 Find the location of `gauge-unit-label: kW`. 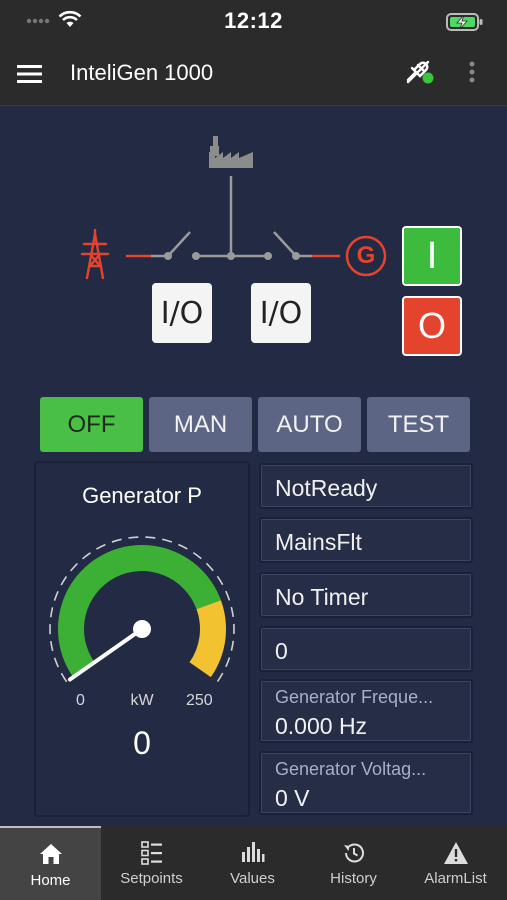

gauge-unit-label: kW is located at coordinates (142, 700).